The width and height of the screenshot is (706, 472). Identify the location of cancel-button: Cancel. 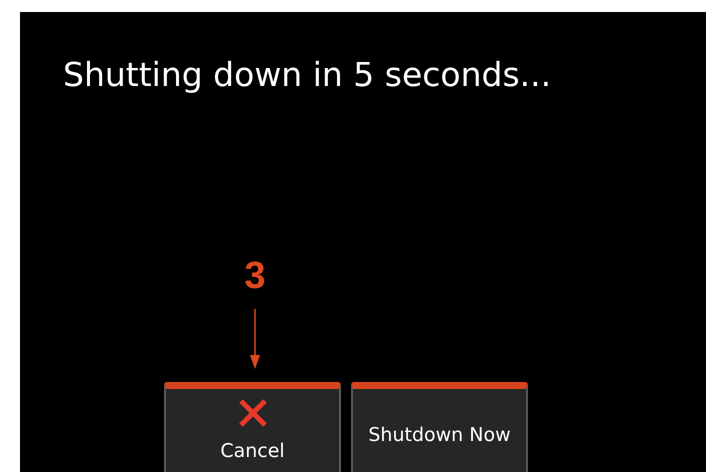
(252, 427).